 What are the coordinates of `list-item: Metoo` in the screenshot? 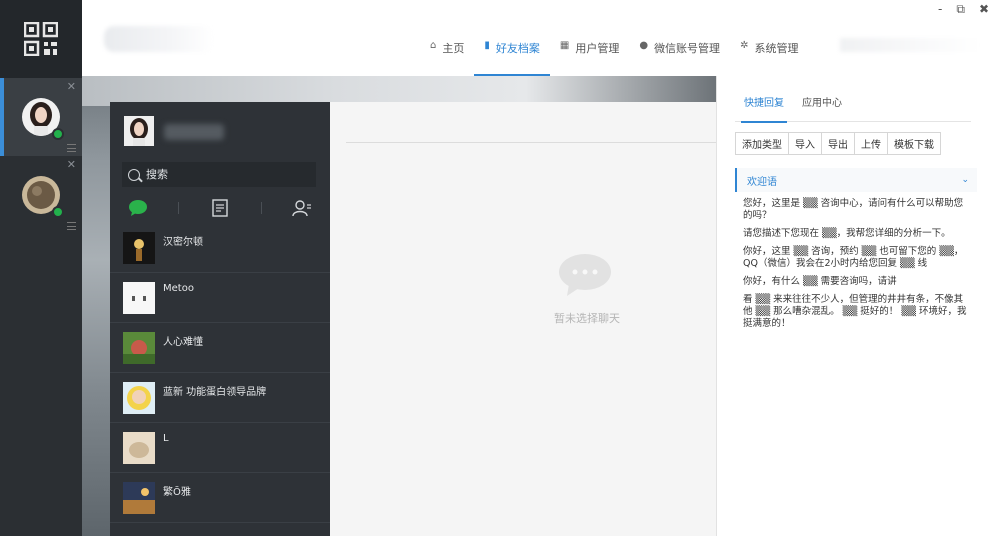 It's located at (220, 298).